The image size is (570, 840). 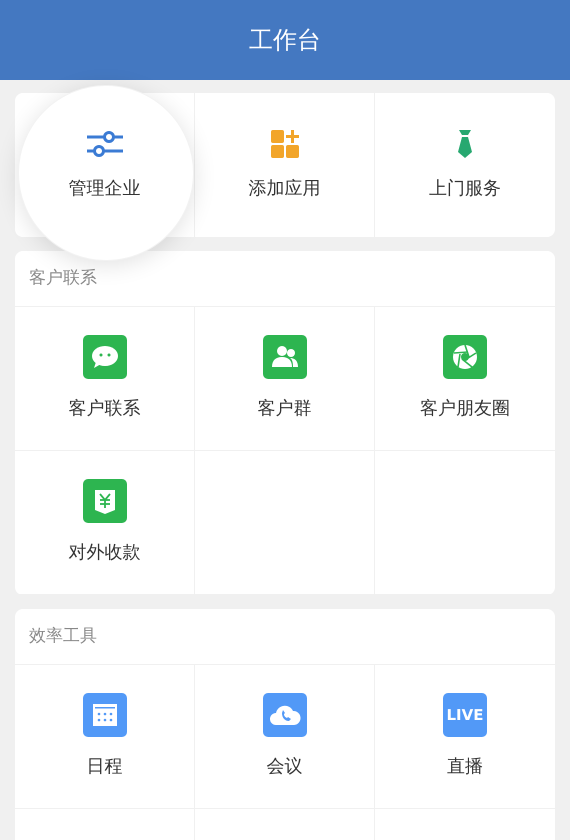 I want to click on necktie-icon, so click(x=465, y=144).